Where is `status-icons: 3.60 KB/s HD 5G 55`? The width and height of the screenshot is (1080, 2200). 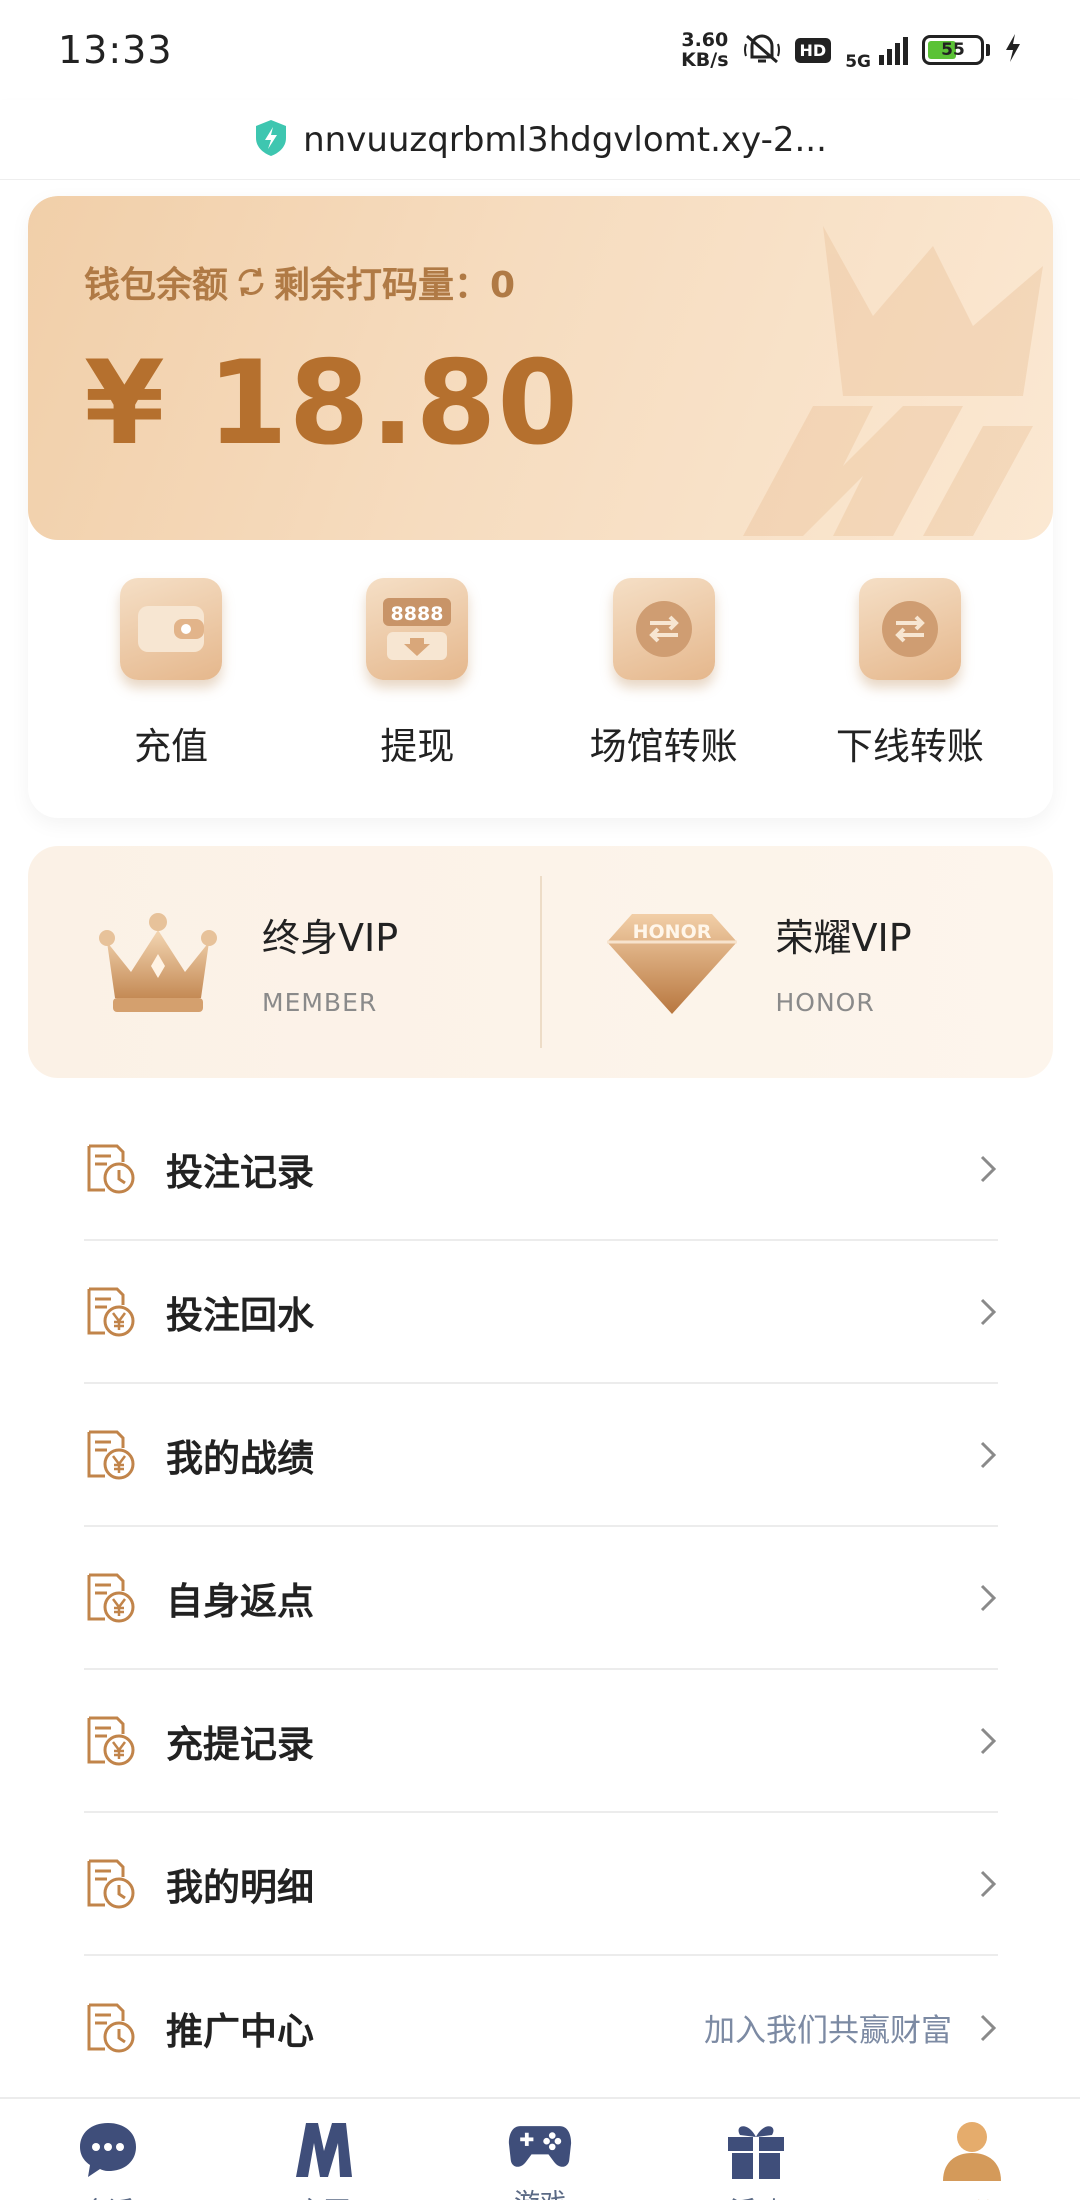
status-icons: 3.60 KB/s HD 5G 55 is located at coordinates (851, 50).